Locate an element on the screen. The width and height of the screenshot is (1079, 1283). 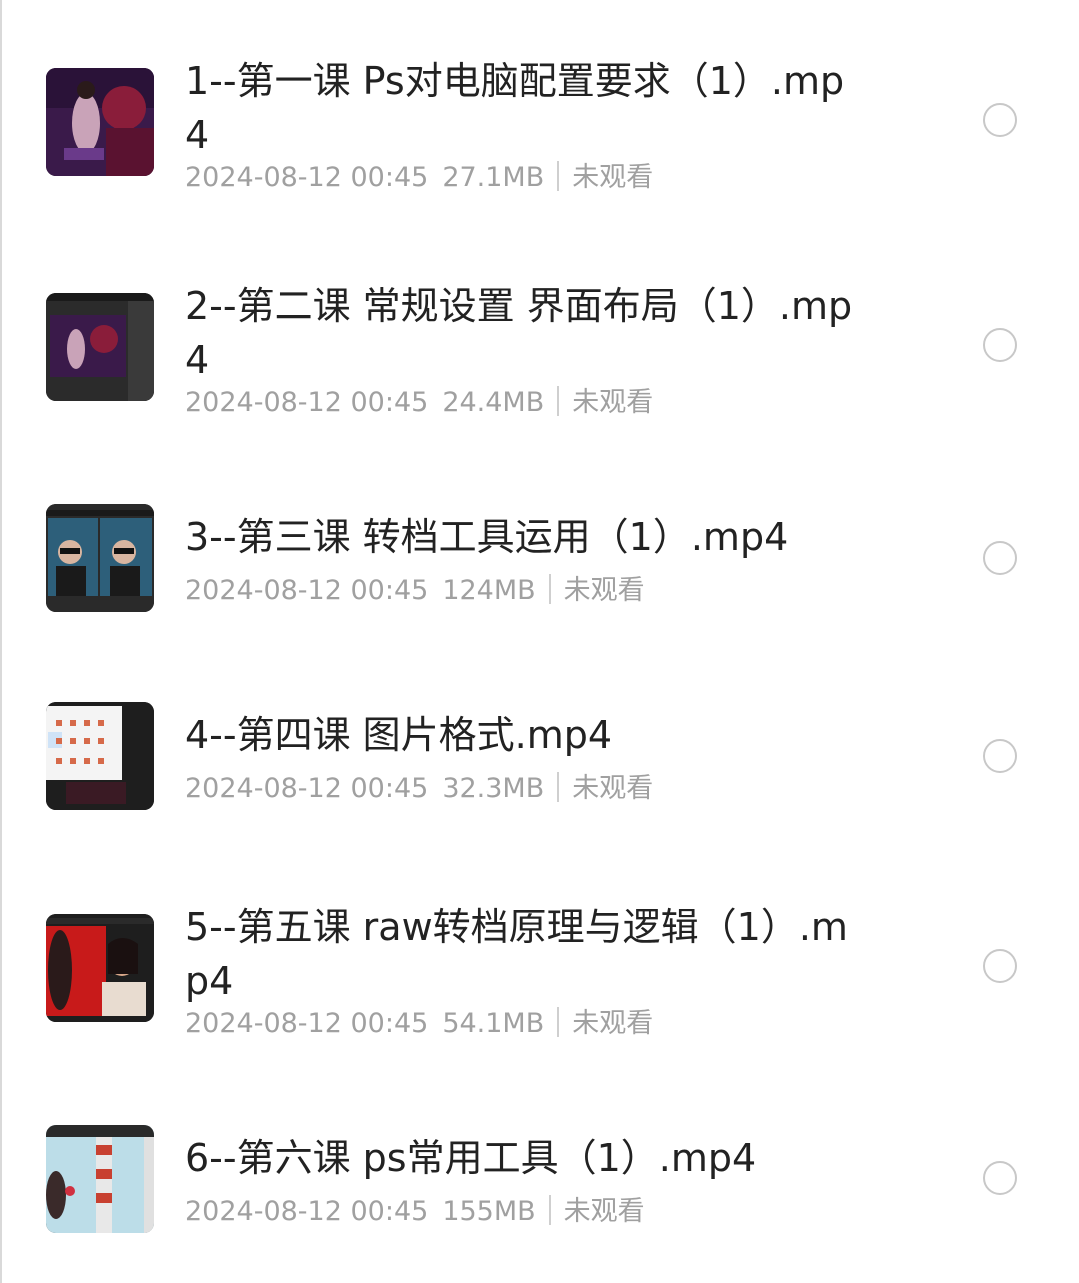
file-title: 6--第六课 ps常用工具（1）.mp4 is located at coordinates (471, 1158).